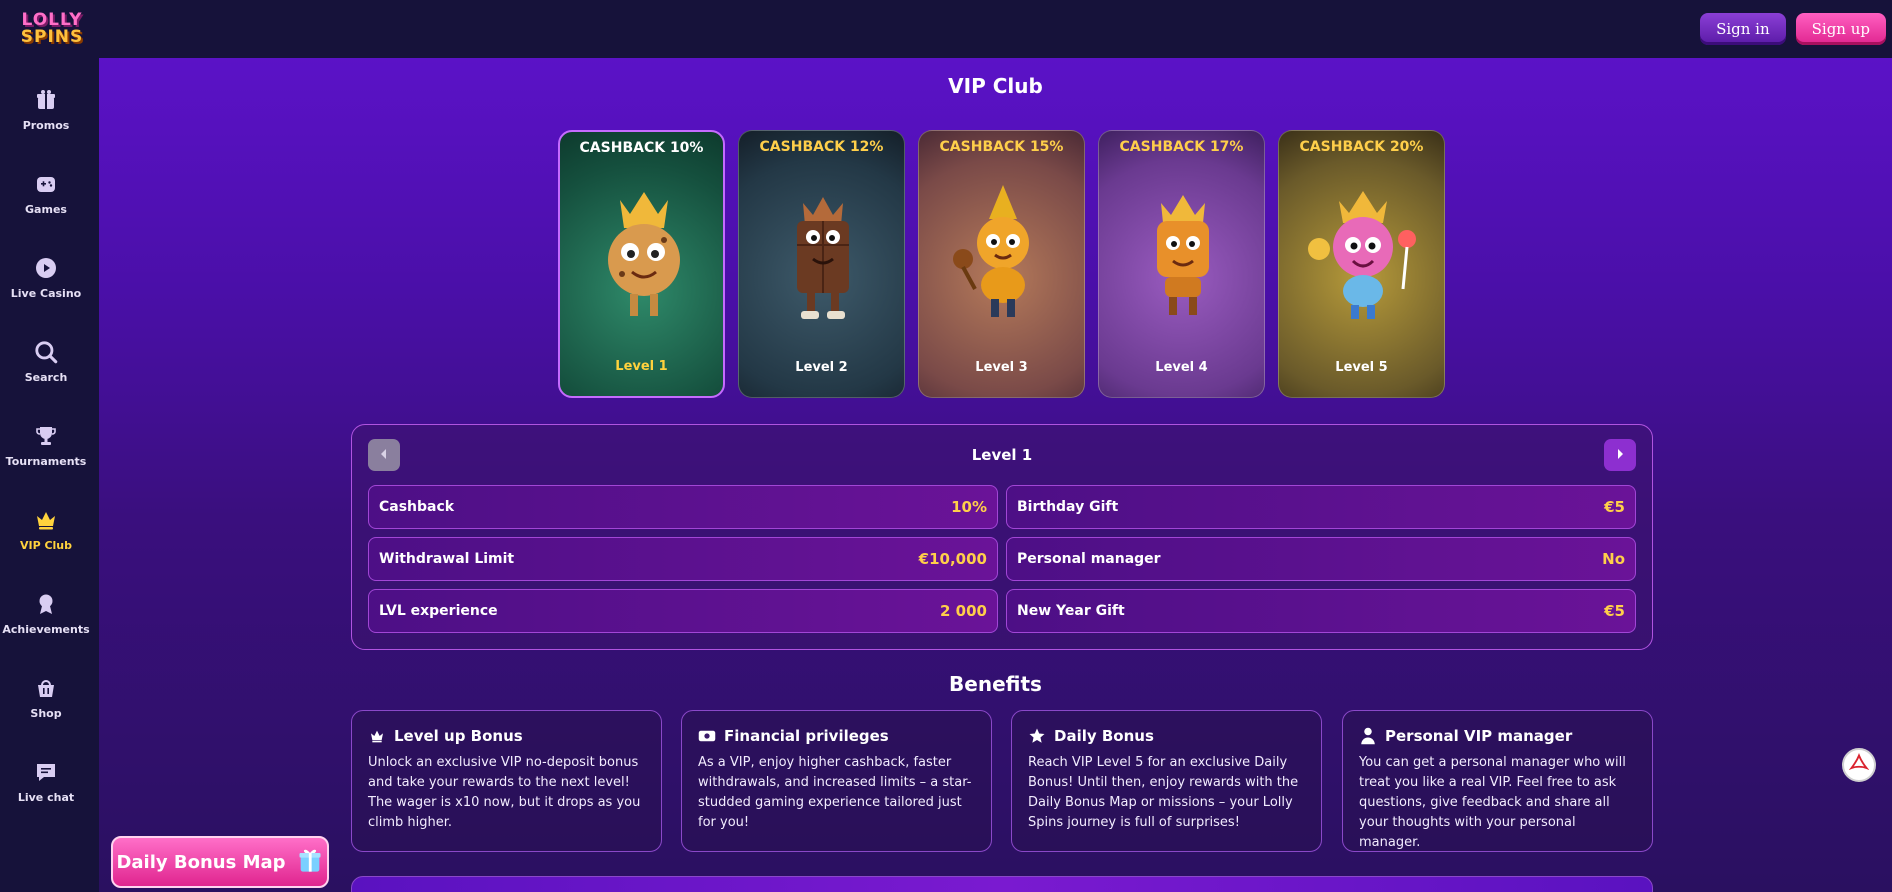 This screenshot has height=892, width=1892. I want to click on star-icon, so click(1037, 736).